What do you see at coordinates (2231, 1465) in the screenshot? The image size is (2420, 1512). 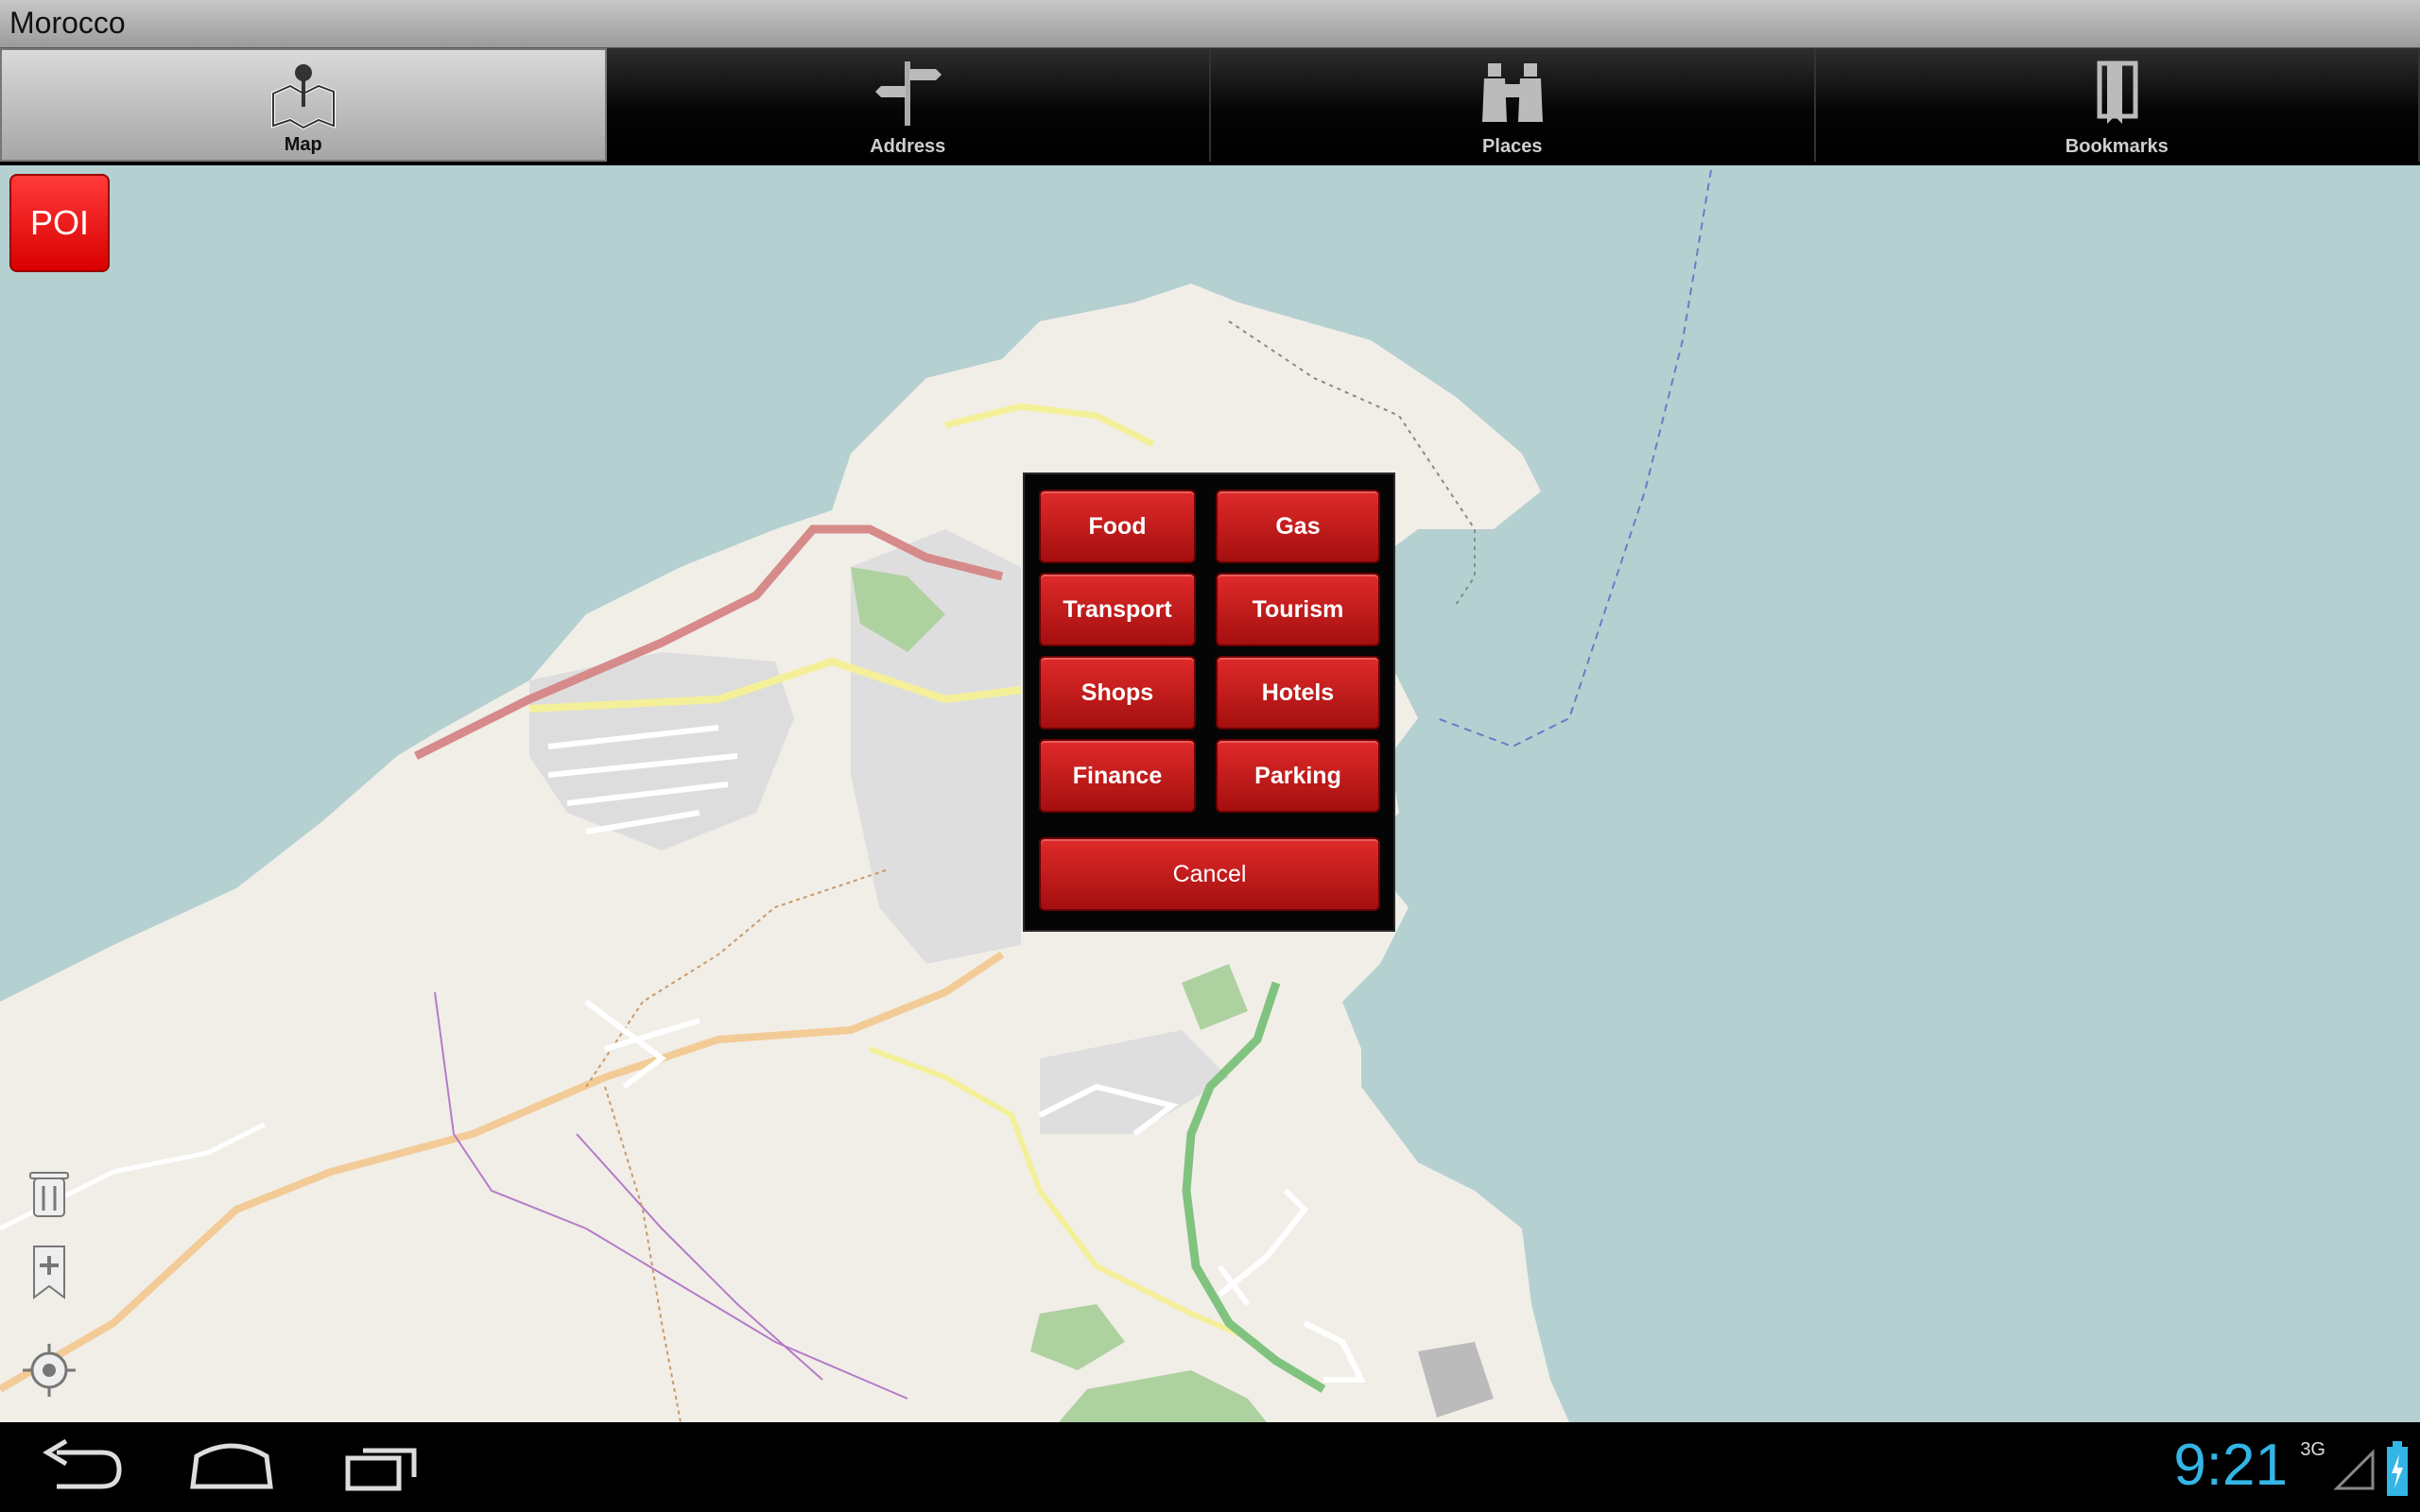 I see `clock: 9:21` at bounding box center [2231, 1465].